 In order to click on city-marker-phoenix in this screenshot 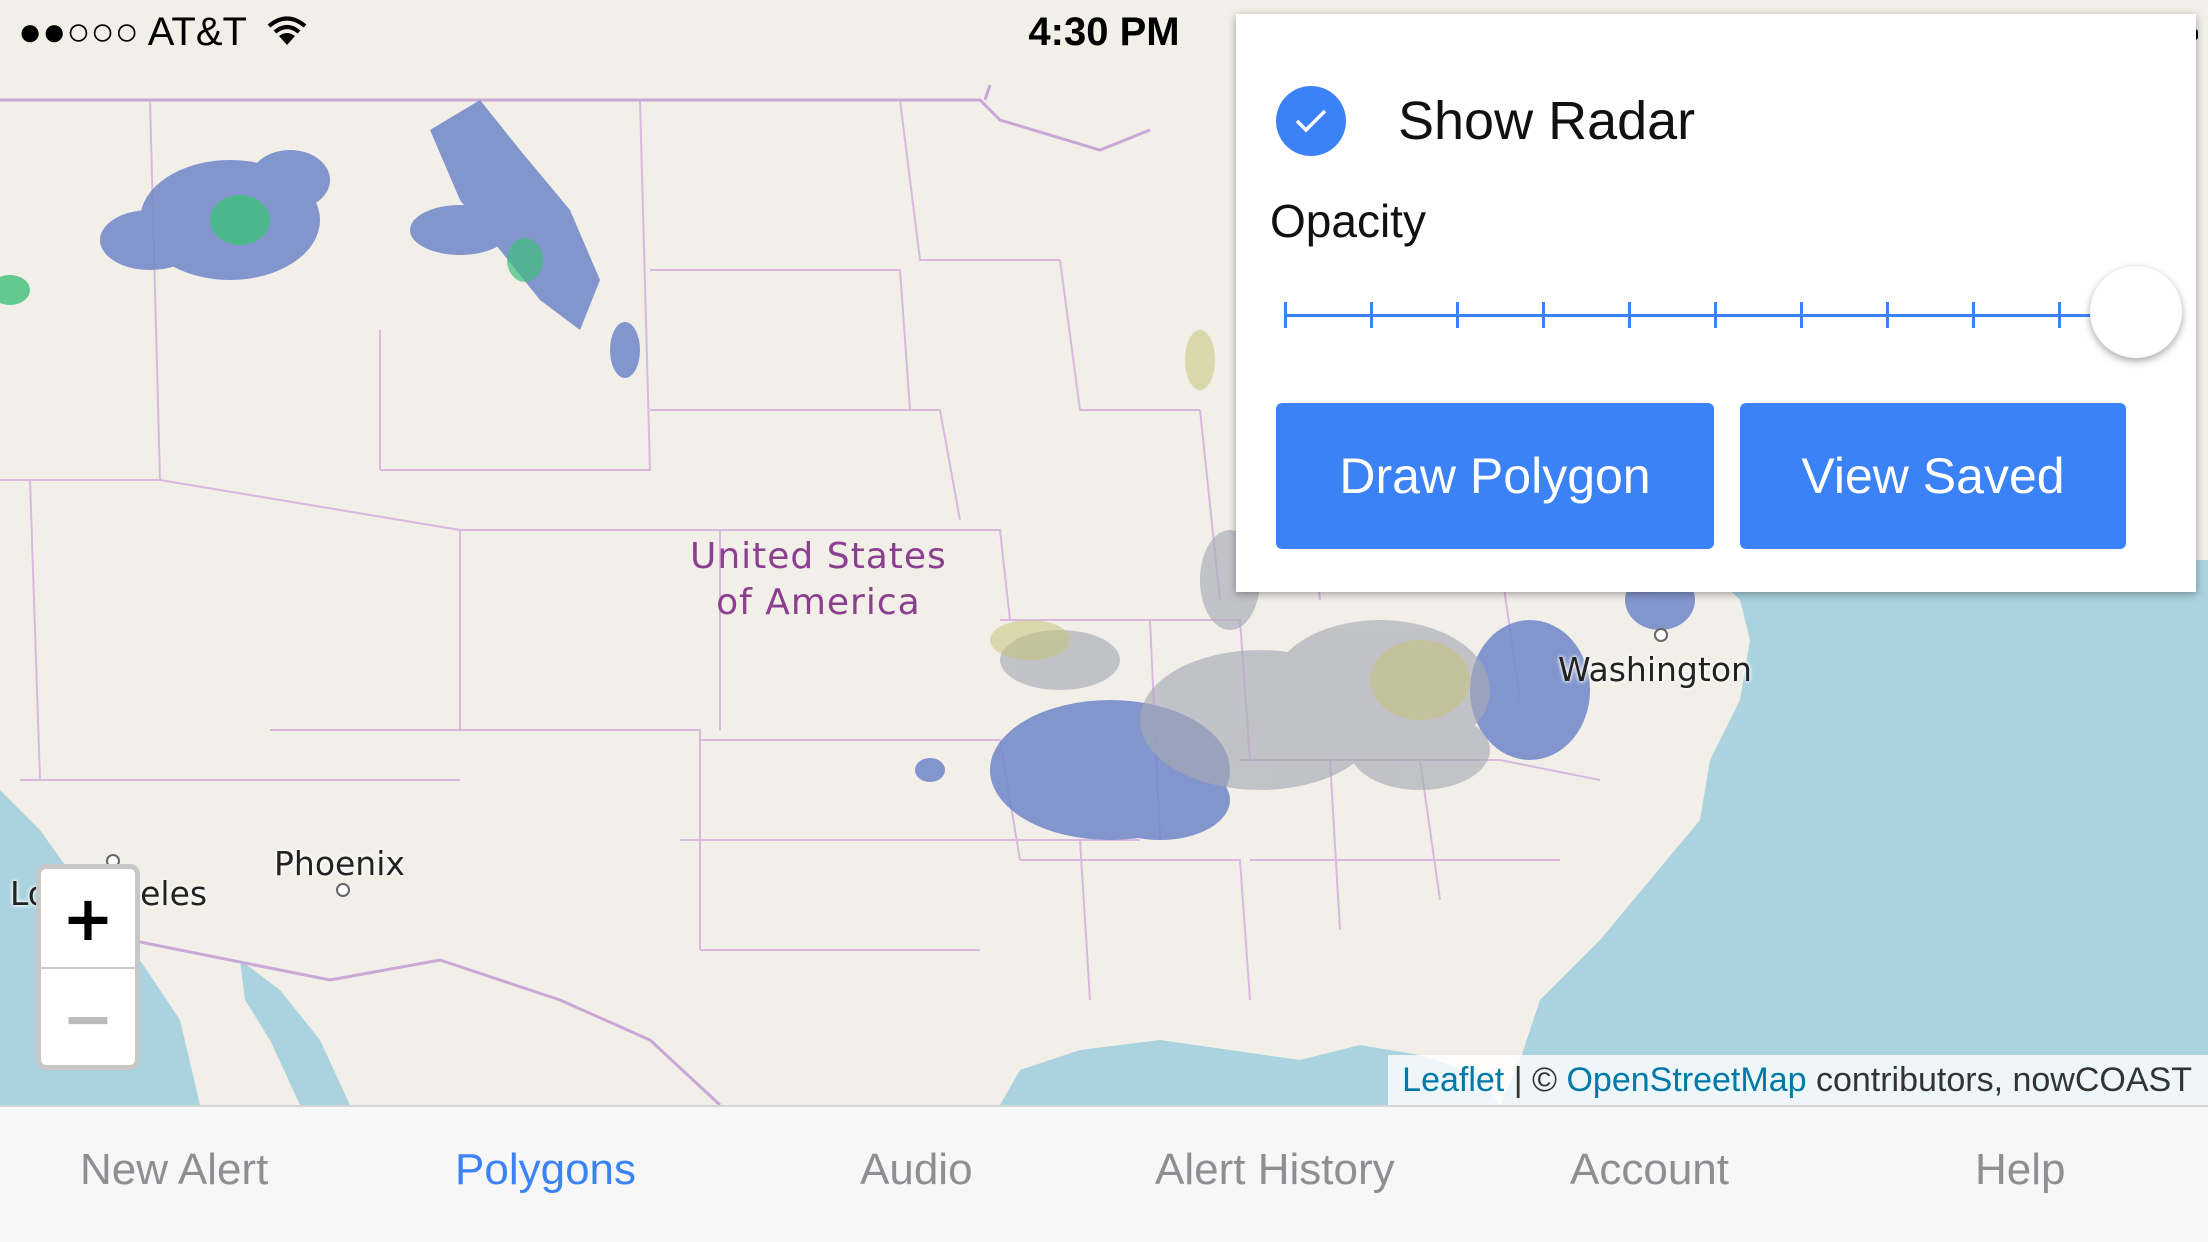, I will do `click(343, 890)`.